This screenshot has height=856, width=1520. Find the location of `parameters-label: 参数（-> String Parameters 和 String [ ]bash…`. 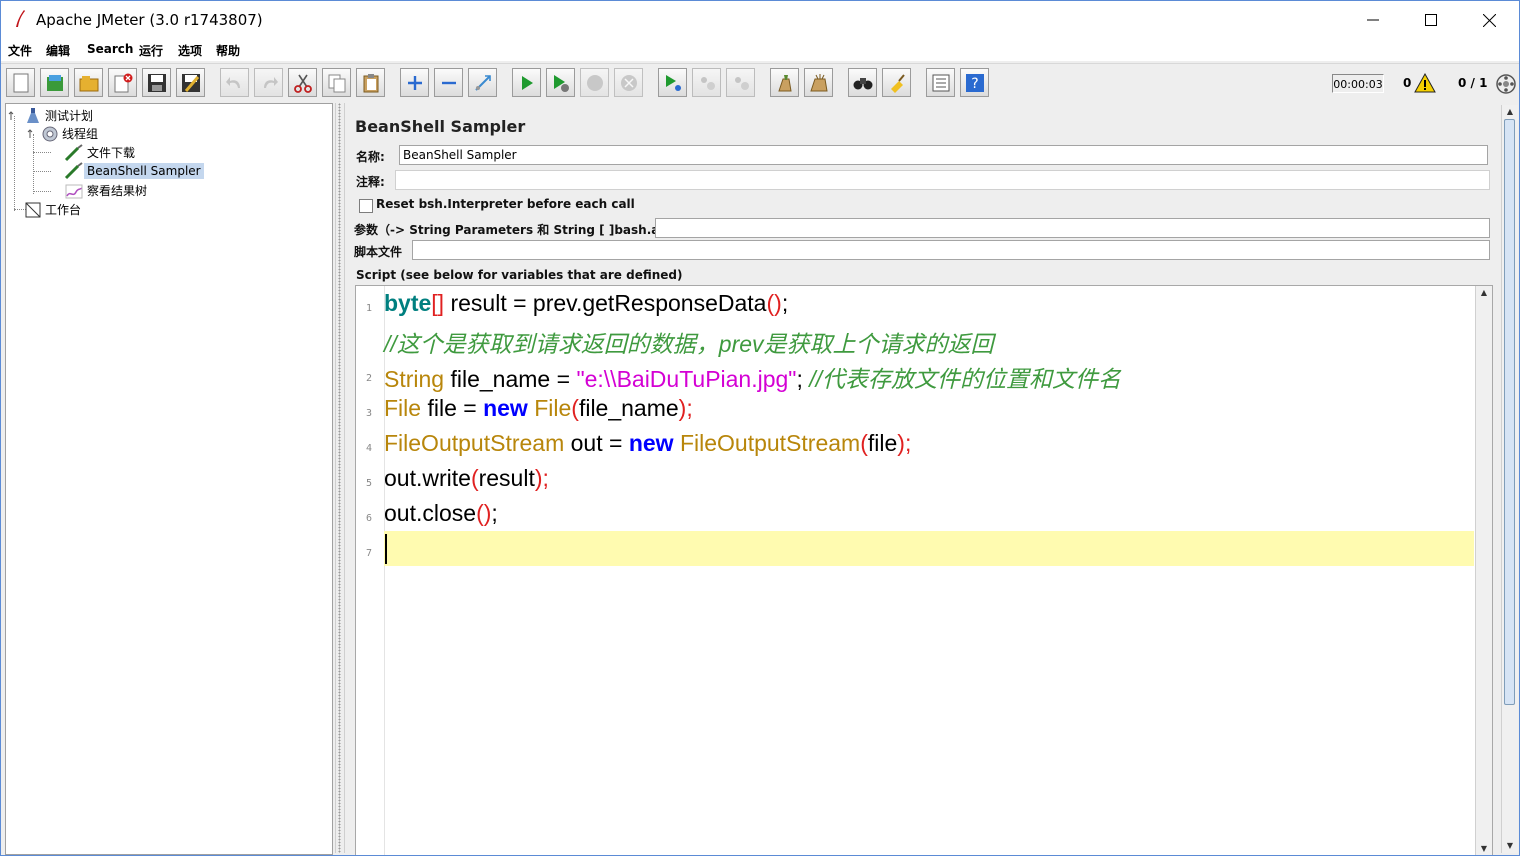

parameters-label: 参数（-> String Parameters 和 String [ ]bash… is located at coordinates (524, 230).